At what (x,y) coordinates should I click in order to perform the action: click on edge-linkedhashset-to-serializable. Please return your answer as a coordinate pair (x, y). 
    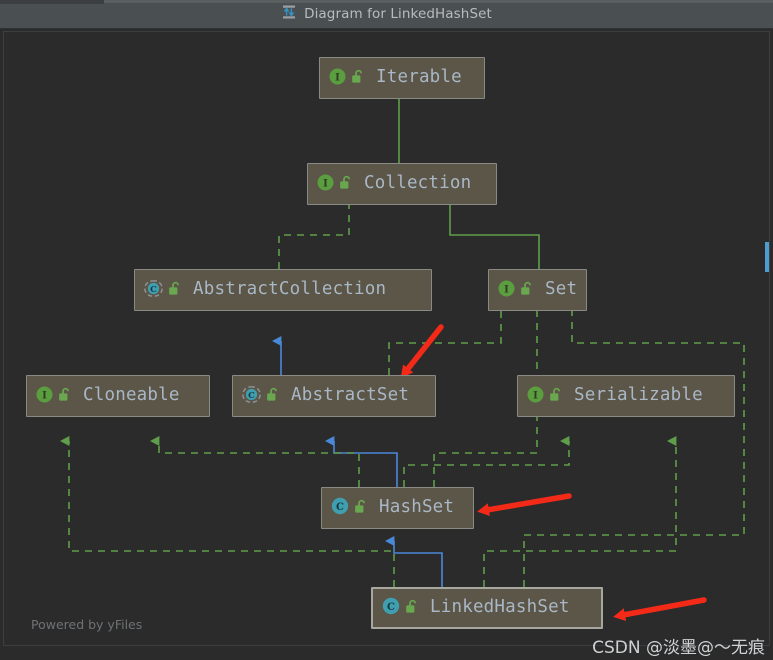
    Looking at the image, I should click on (580, 511).